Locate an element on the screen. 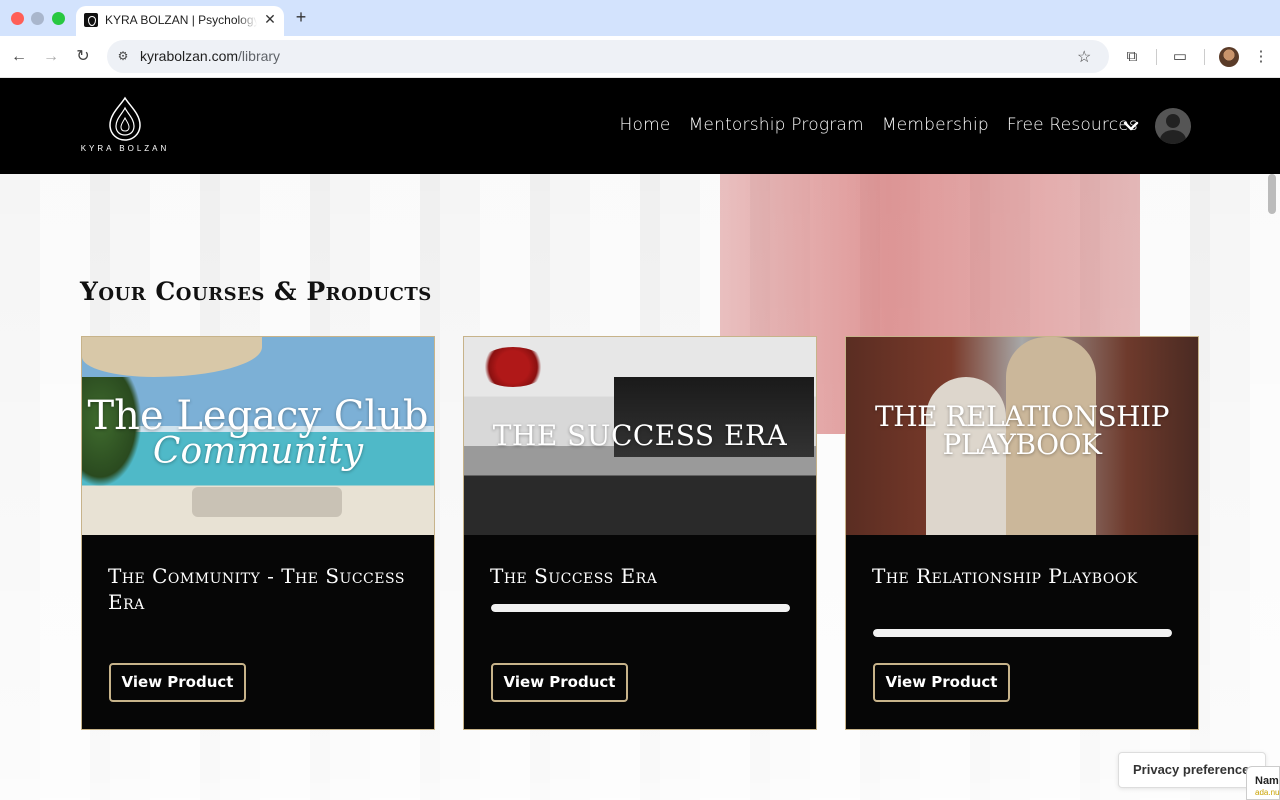 The width and height of the screenshot is (1280, 800). tab-close-icon: ✕ is located at coordinates (270, 19).